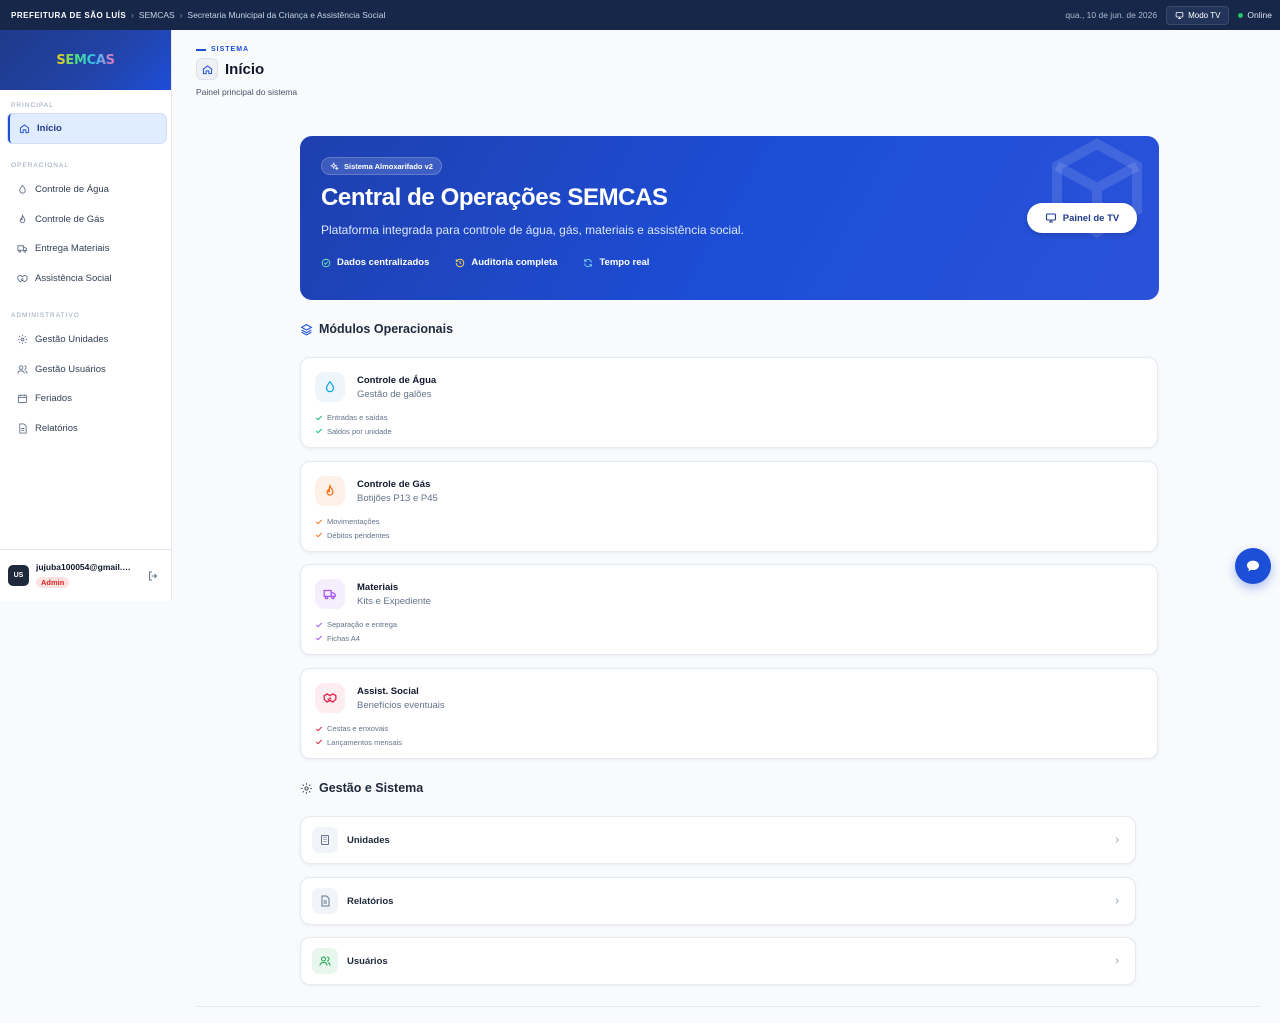 The image size is (1280, 1023). Describe the element at coordinates (388, 691) in the screenshot. I see `module-title: Assist. Social` at that location.